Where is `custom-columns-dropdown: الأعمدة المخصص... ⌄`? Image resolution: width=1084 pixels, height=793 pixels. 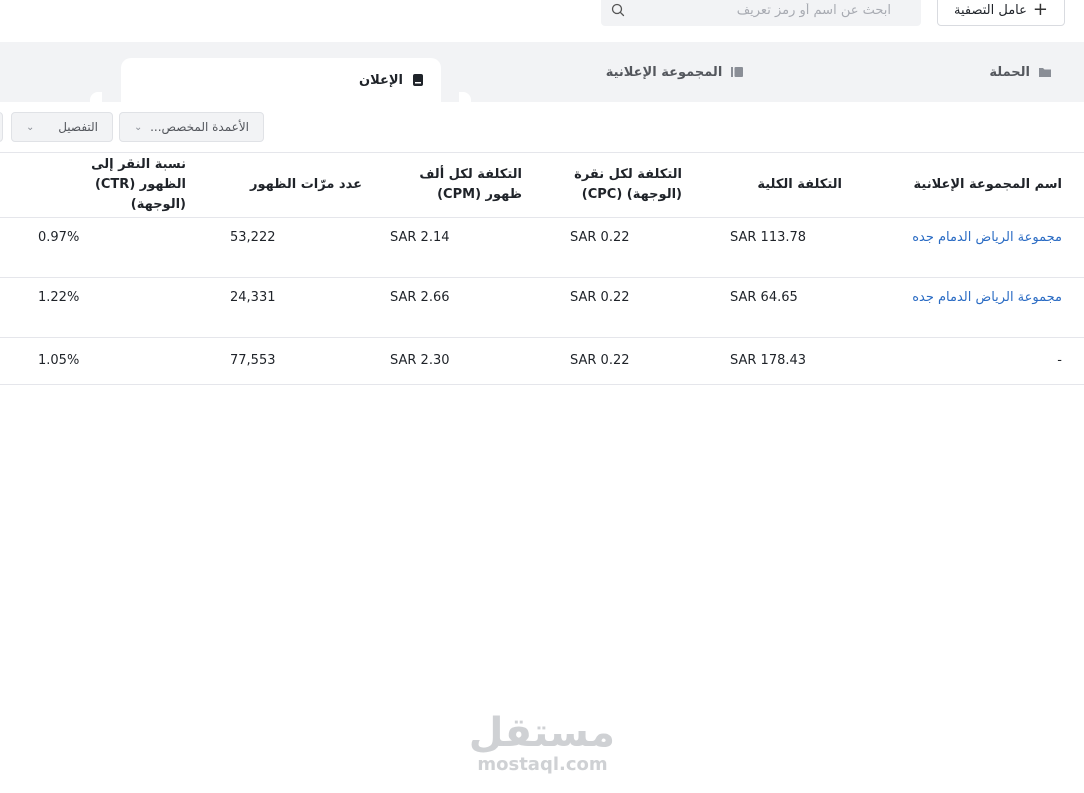
custom-columns-dropdown: الأعمدة المخصص... ⌄ is located at coordinates (191, 127).